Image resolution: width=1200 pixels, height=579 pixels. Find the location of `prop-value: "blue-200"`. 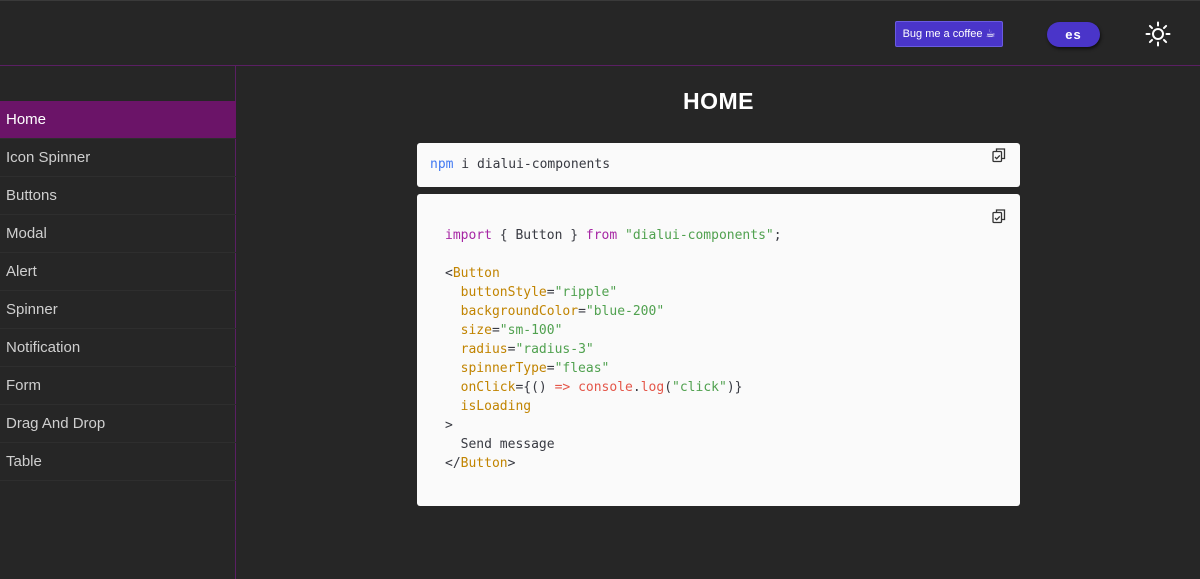

prop-value: "blue-200" is located at coordinates (625, 311).